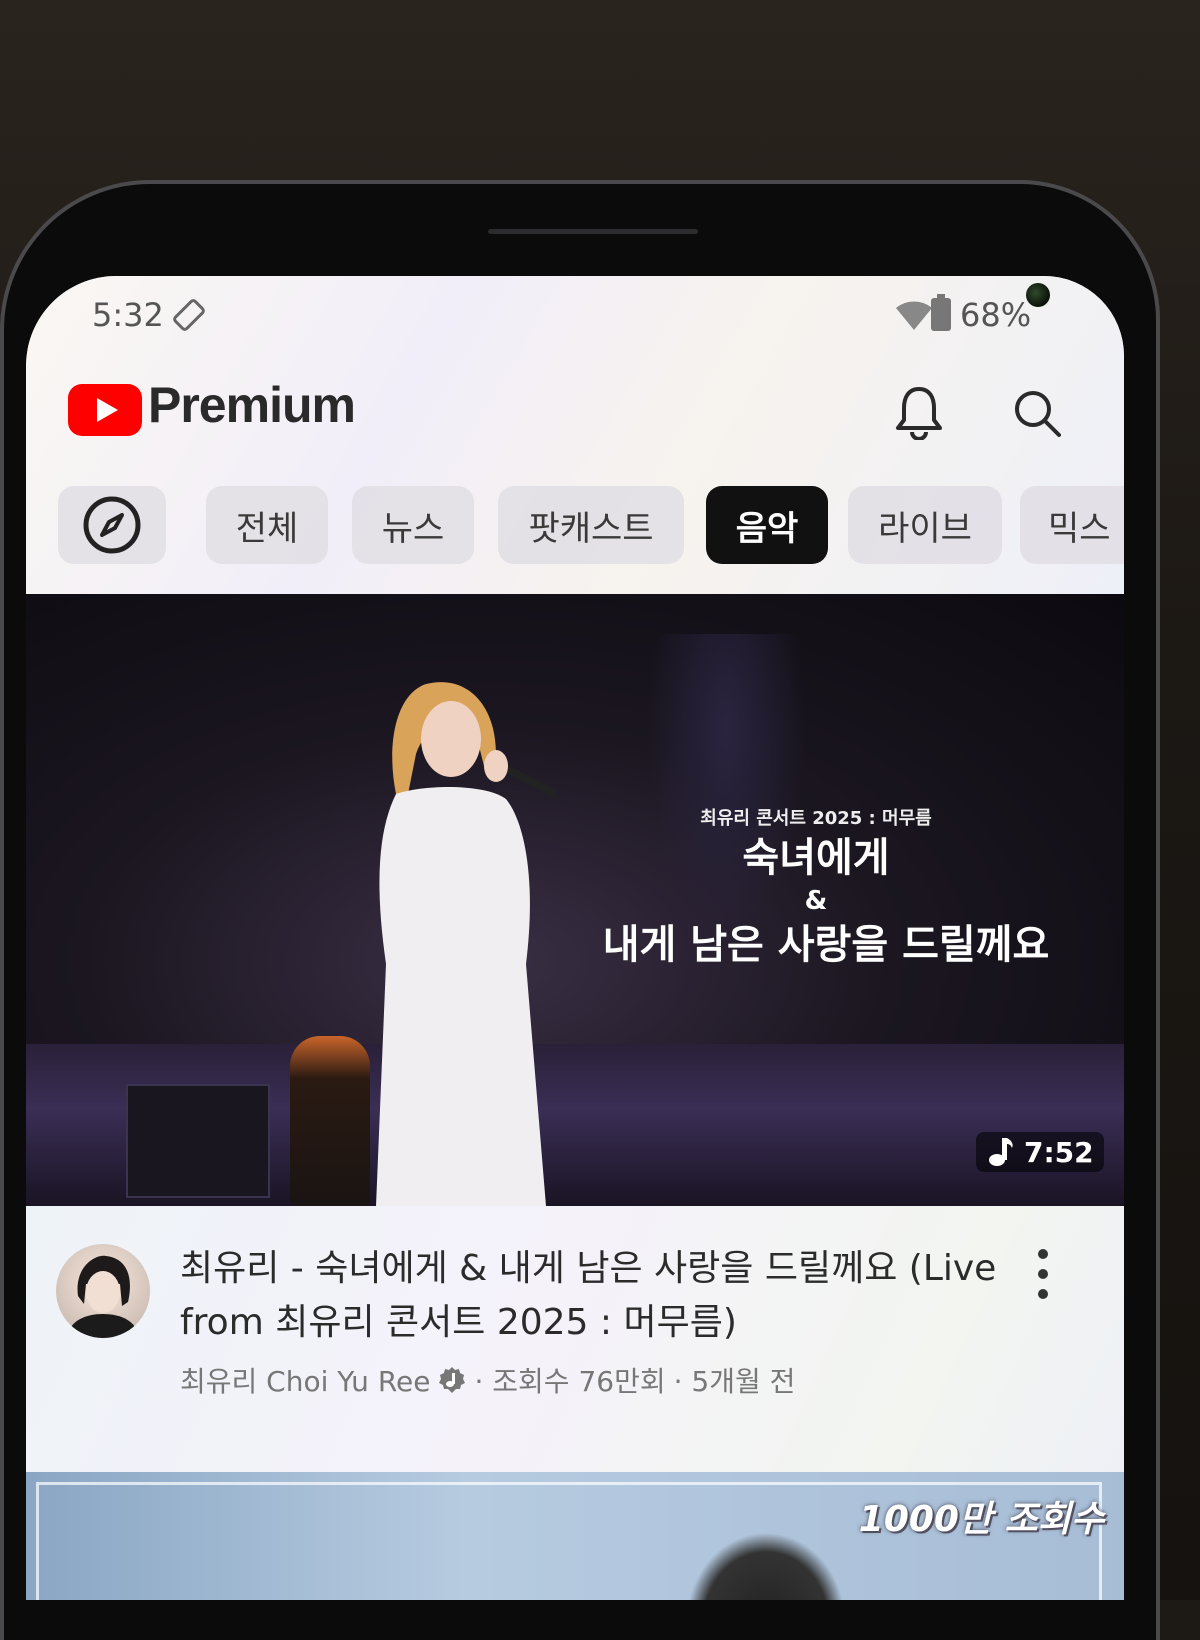  Describe the element at coordinates (593, 231) in the screenshot. I see `earpiece` at that location.